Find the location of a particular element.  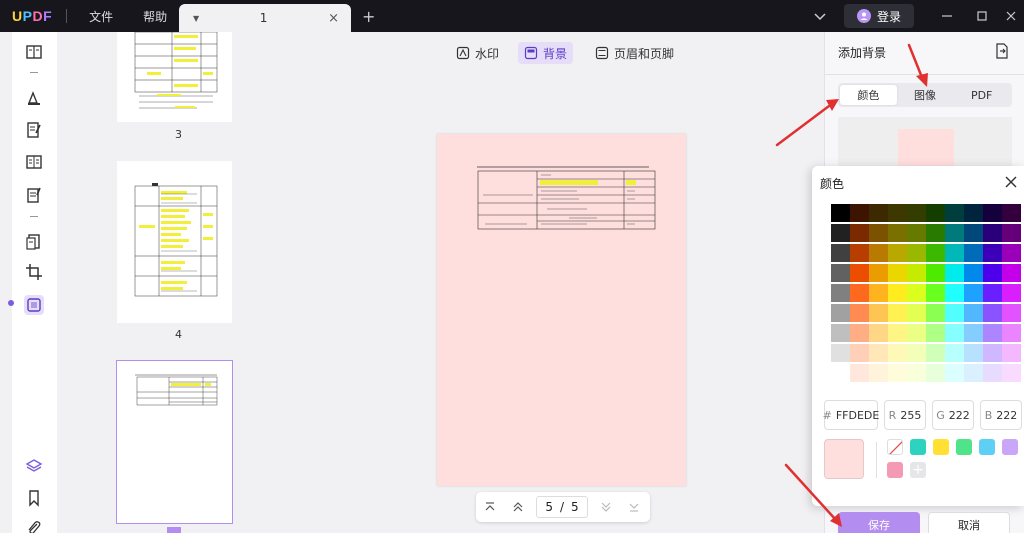

add-color-icon: + is located at coordinates (918, 470).